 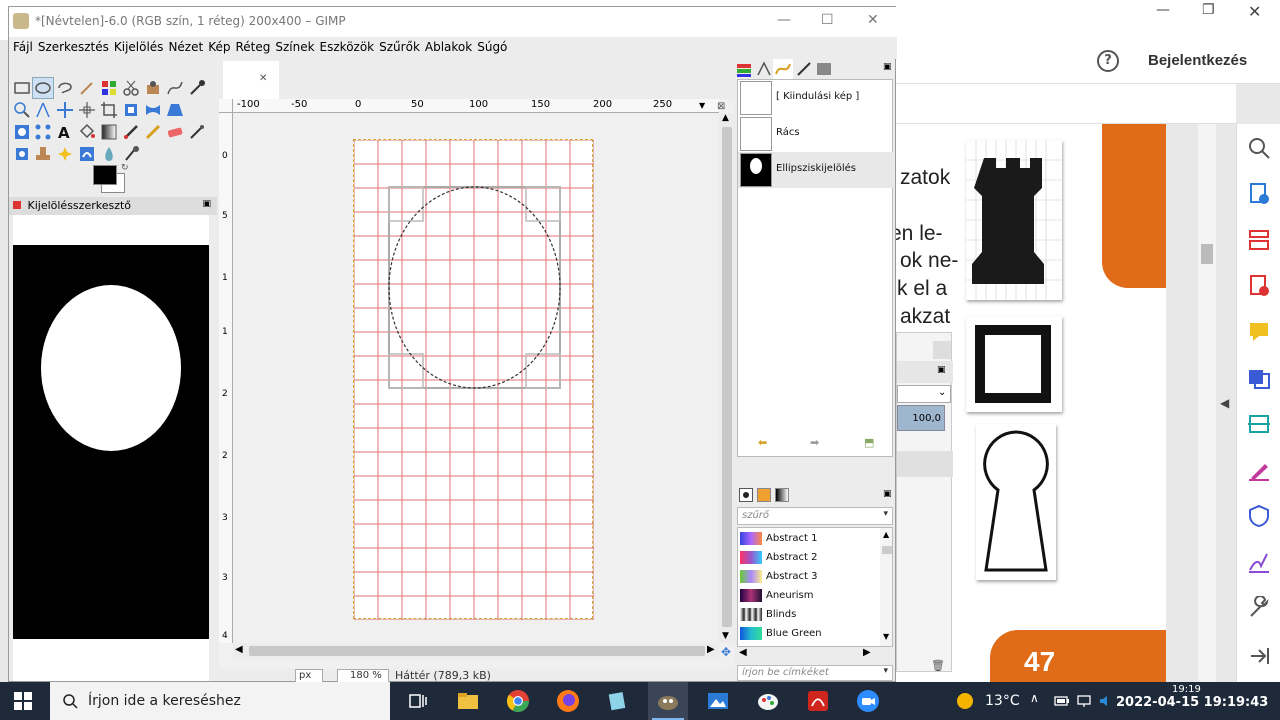 I want to click on dialog-dock-icon: ▣, so click(x=941, y=370).